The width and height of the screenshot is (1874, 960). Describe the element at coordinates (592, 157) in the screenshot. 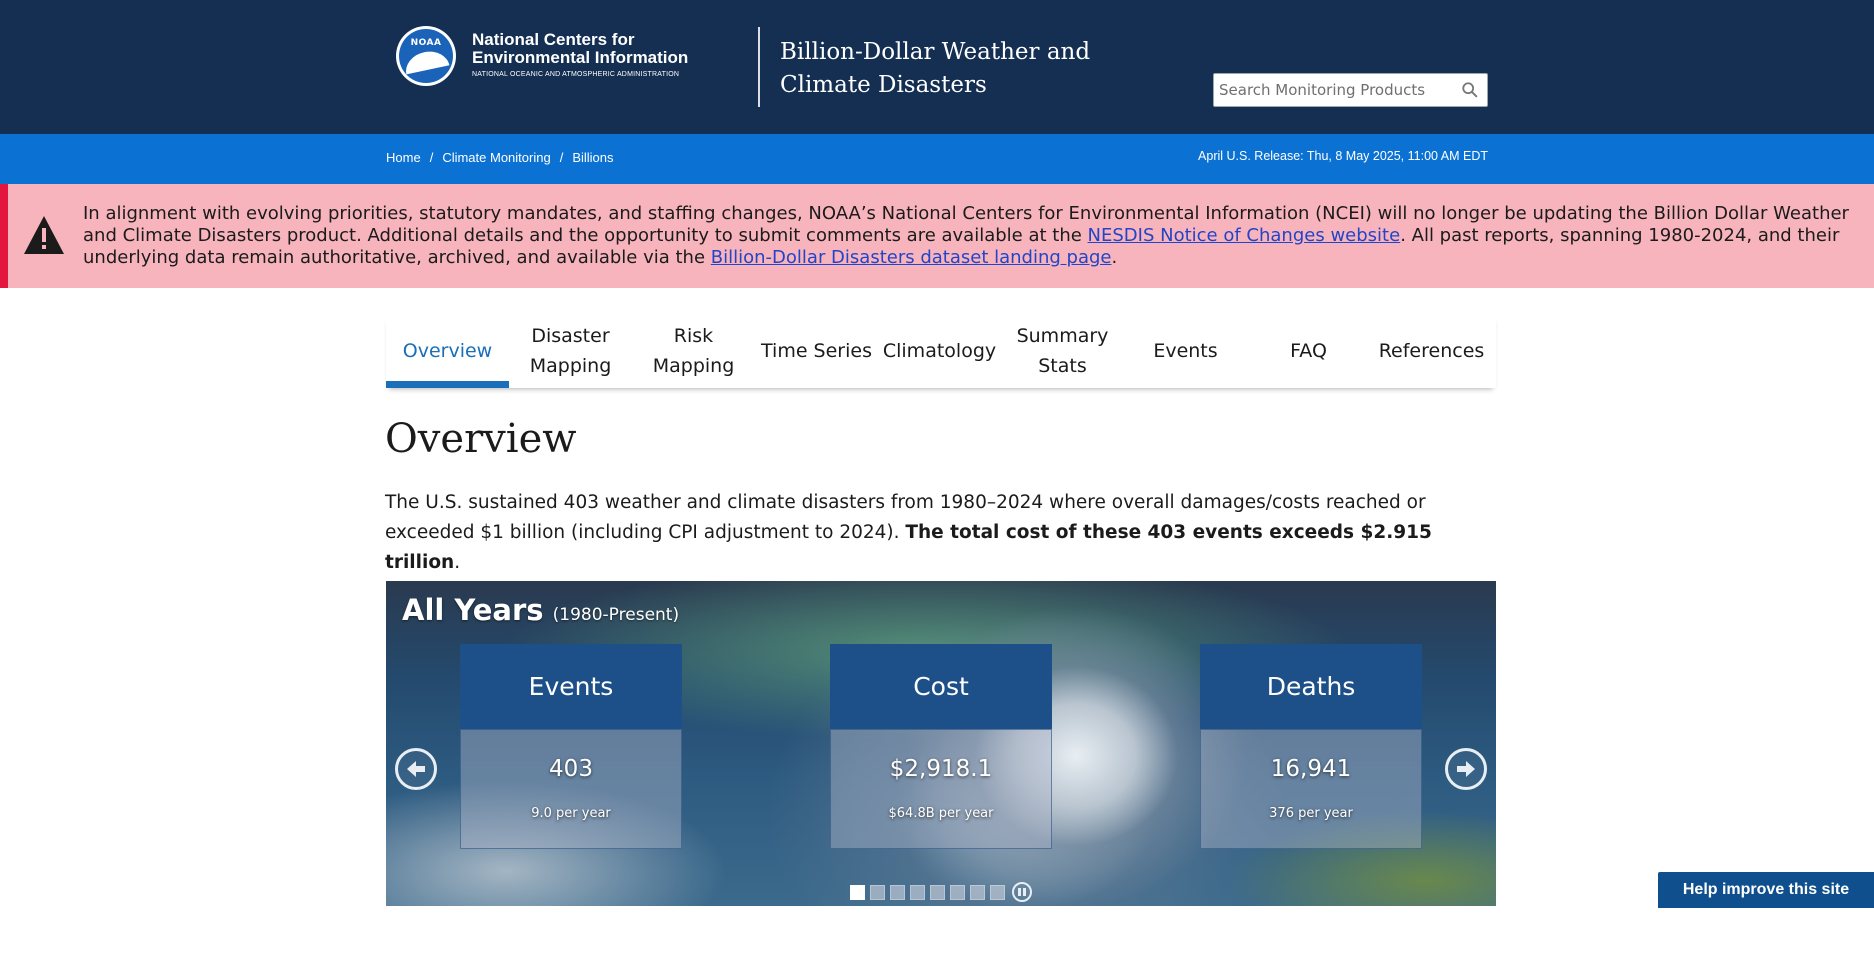

I see `breadcrumb-billions: Billions` at that location.